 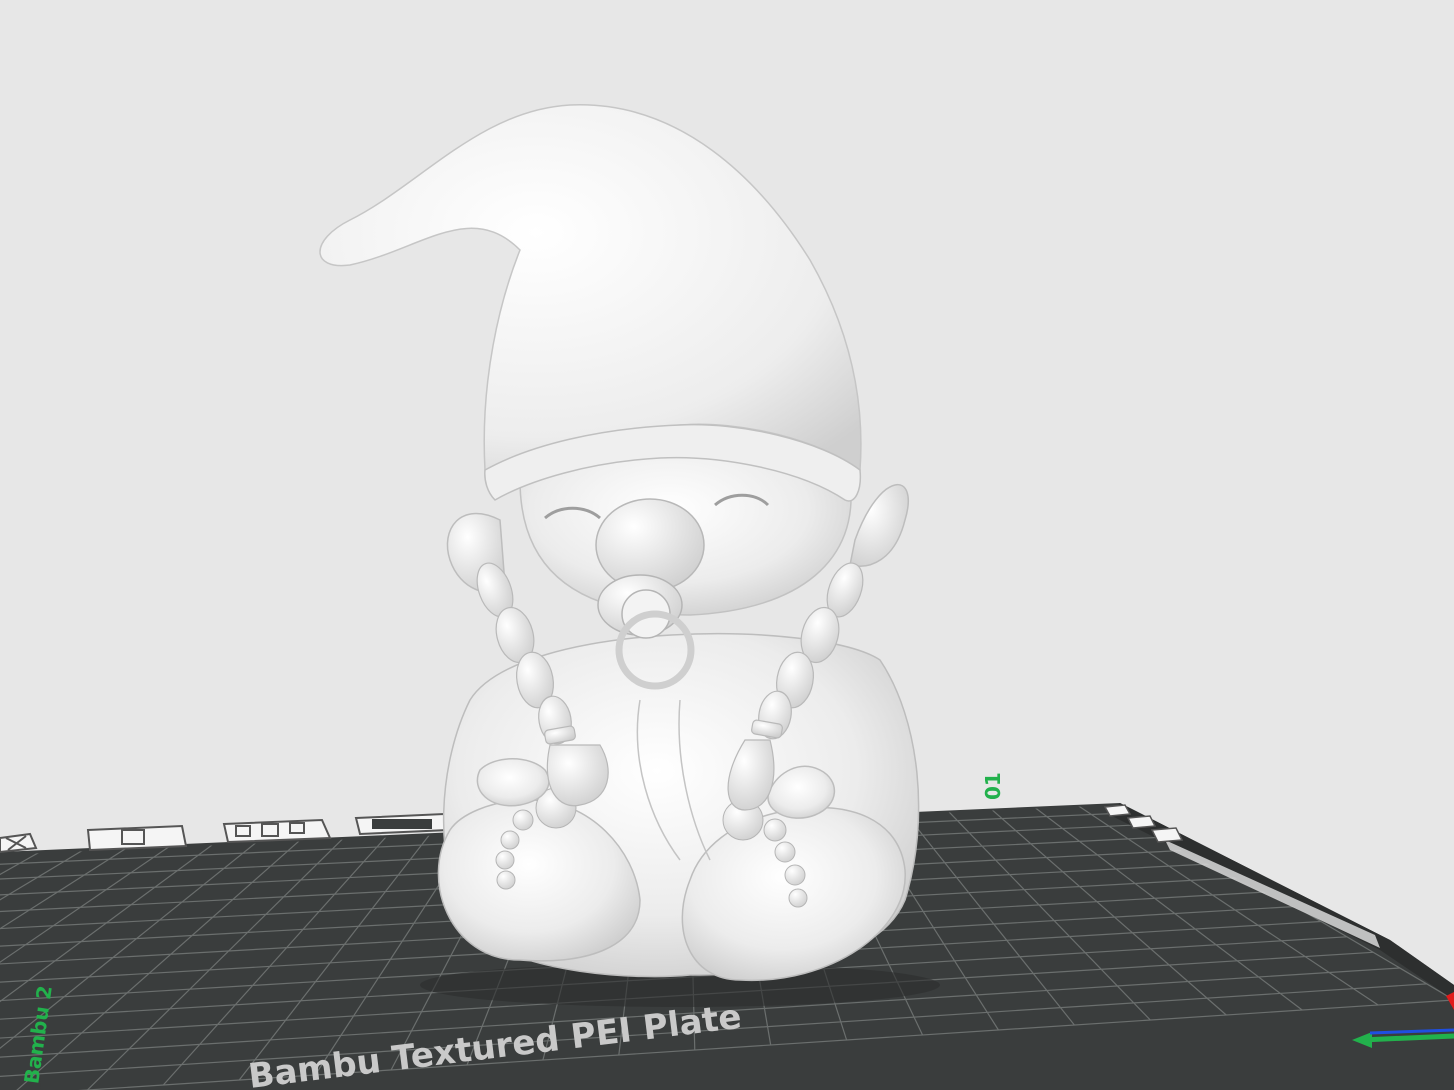 What do you see at coordinates (277, 831) in the screenshot?
I see `arrange-plate-icon` at bounding box center [277, 831].